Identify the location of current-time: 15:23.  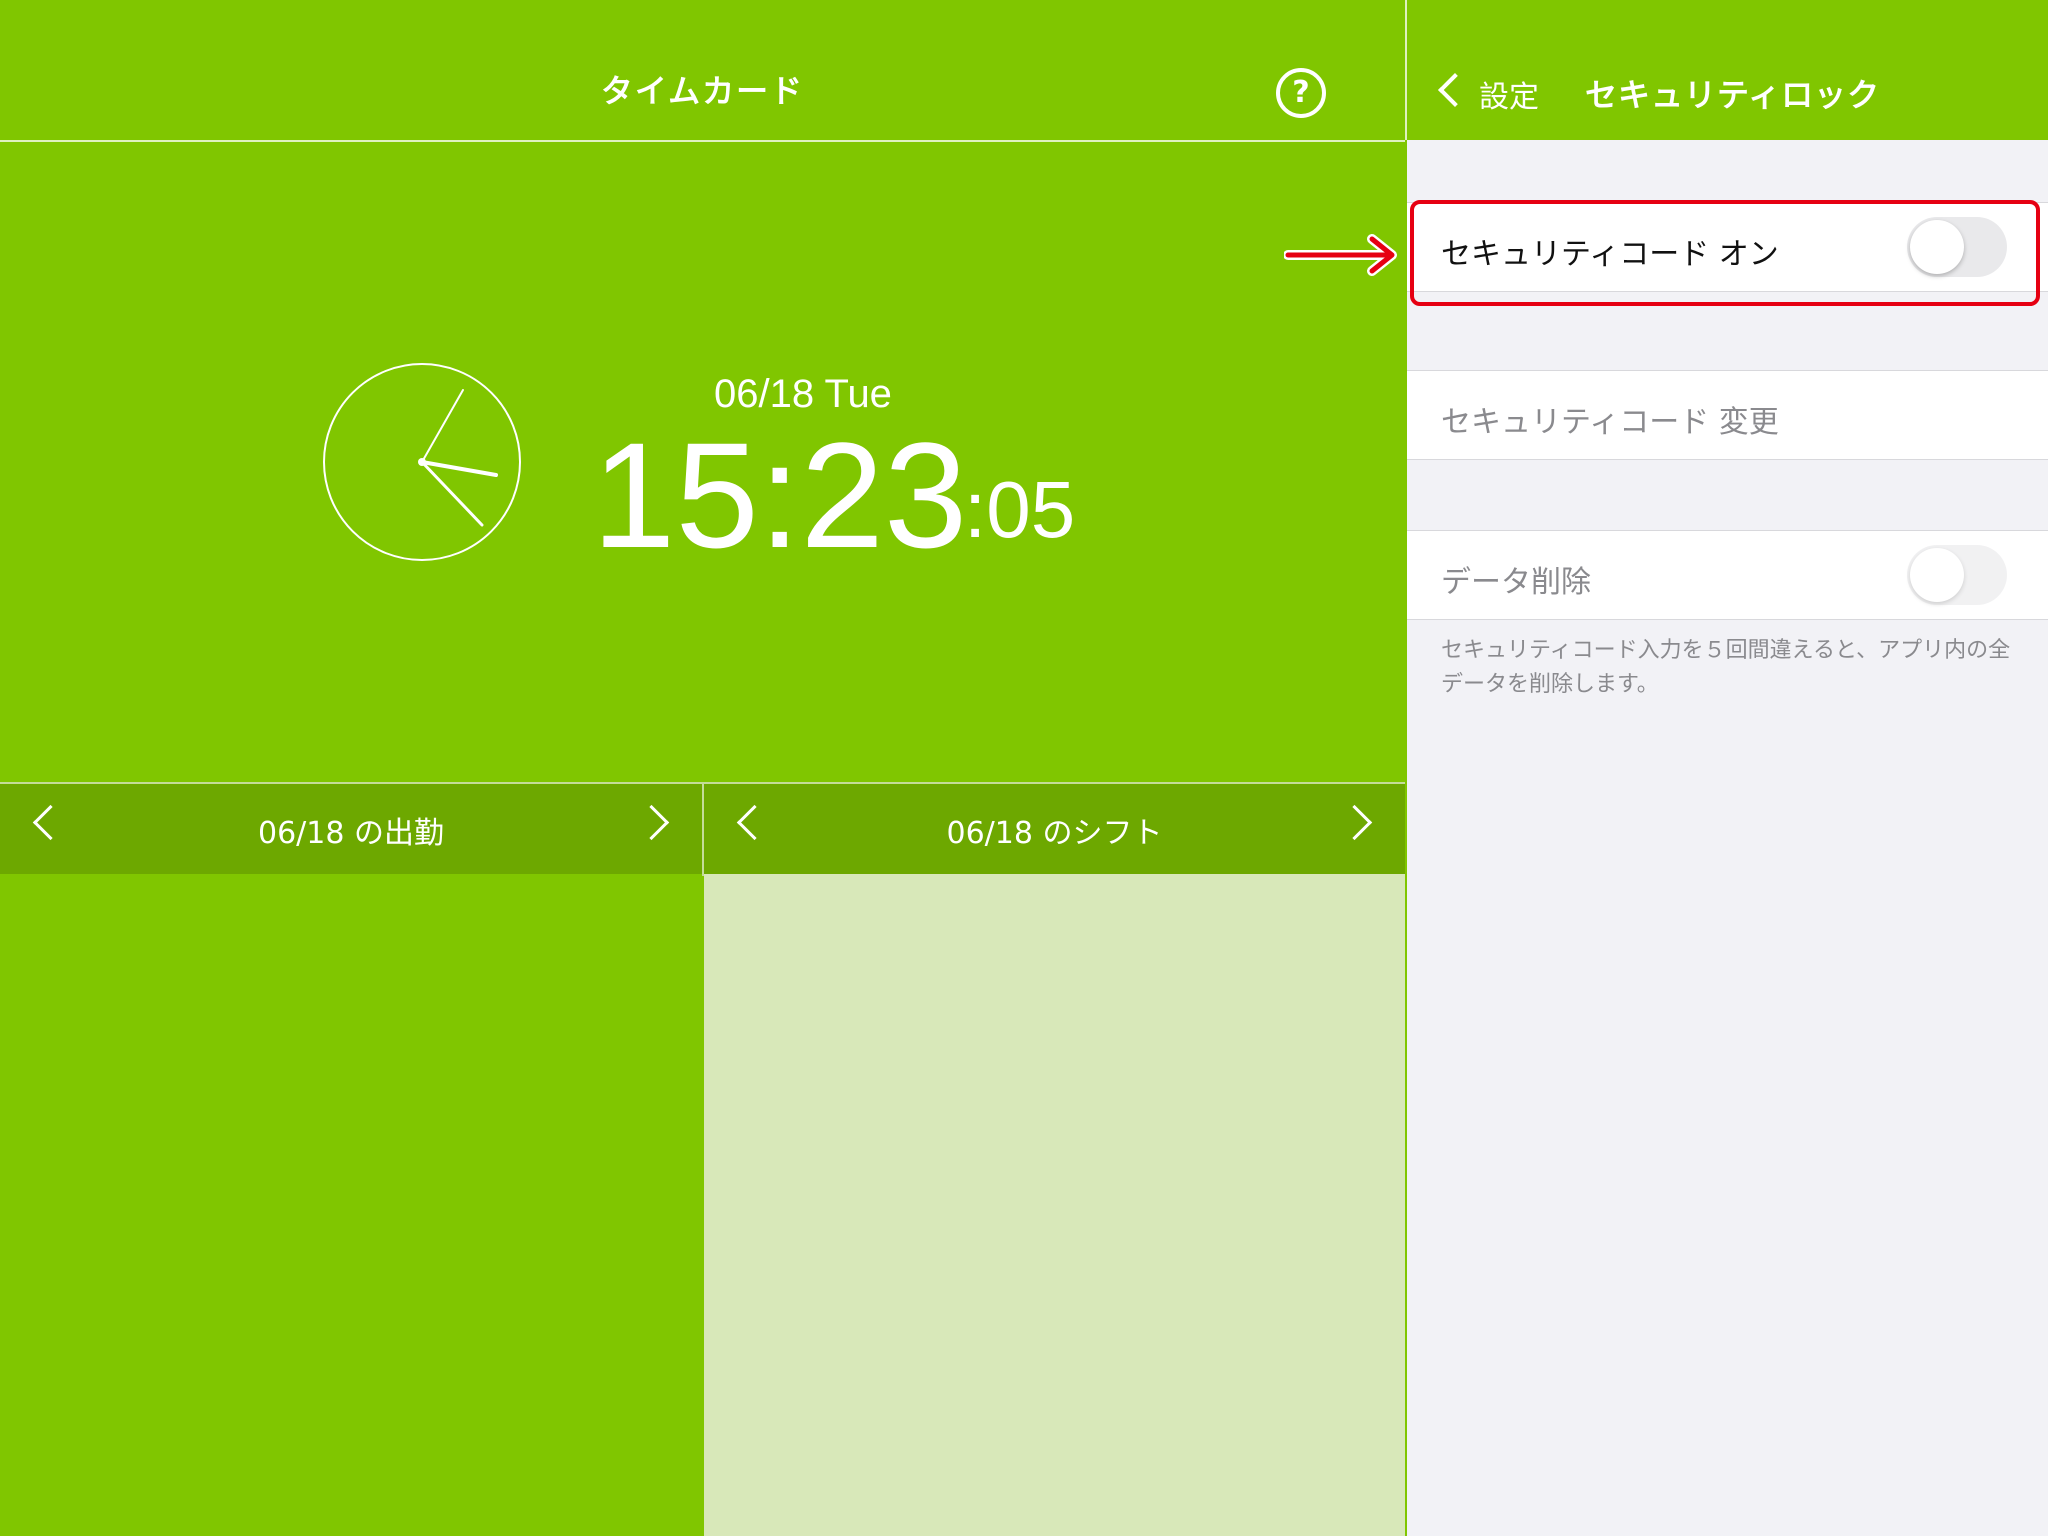
(780, 495).